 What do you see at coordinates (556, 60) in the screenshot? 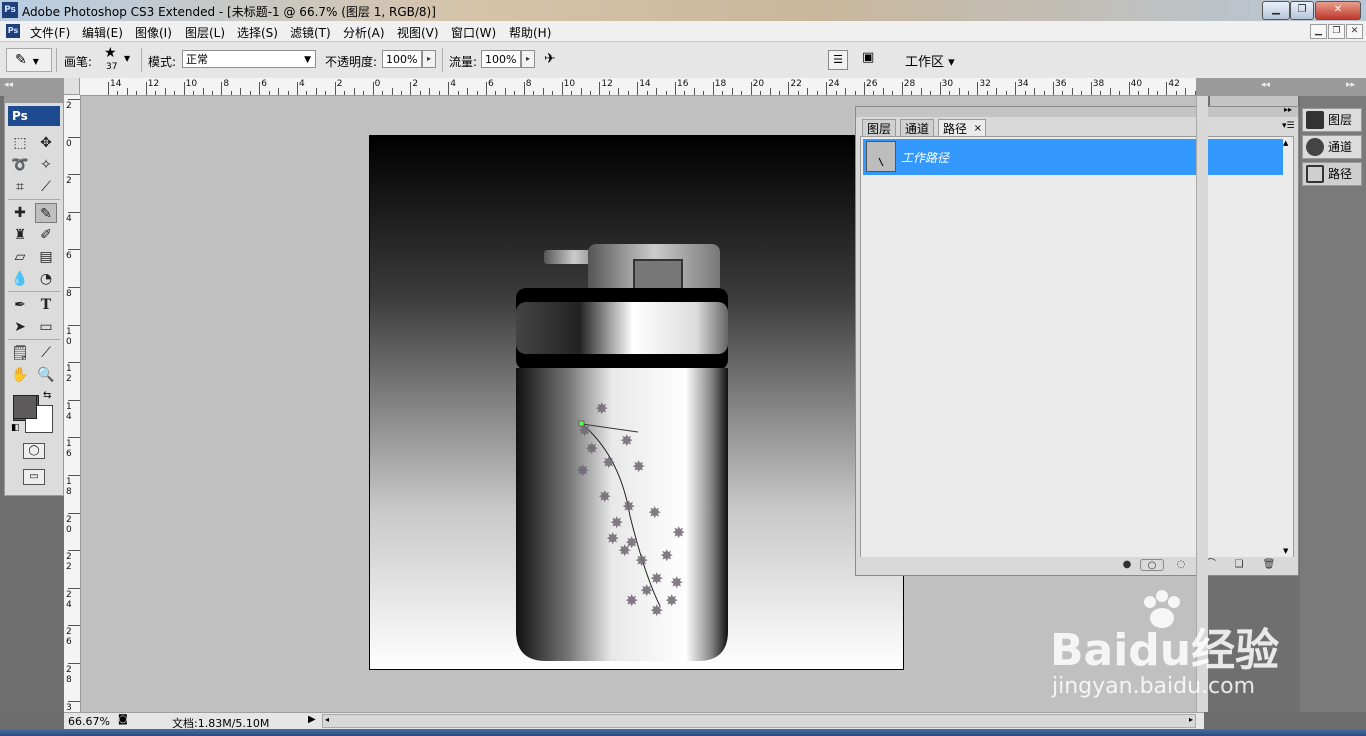
I see `airbrush-icon: ✈` at bounding box center [556, 60].